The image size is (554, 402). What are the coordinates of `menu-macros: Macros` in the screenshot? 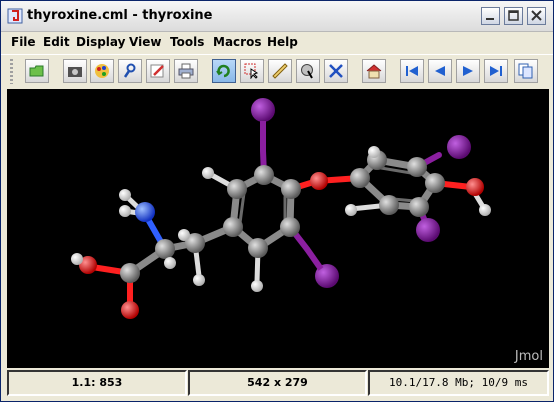 It's located at (237, 42).